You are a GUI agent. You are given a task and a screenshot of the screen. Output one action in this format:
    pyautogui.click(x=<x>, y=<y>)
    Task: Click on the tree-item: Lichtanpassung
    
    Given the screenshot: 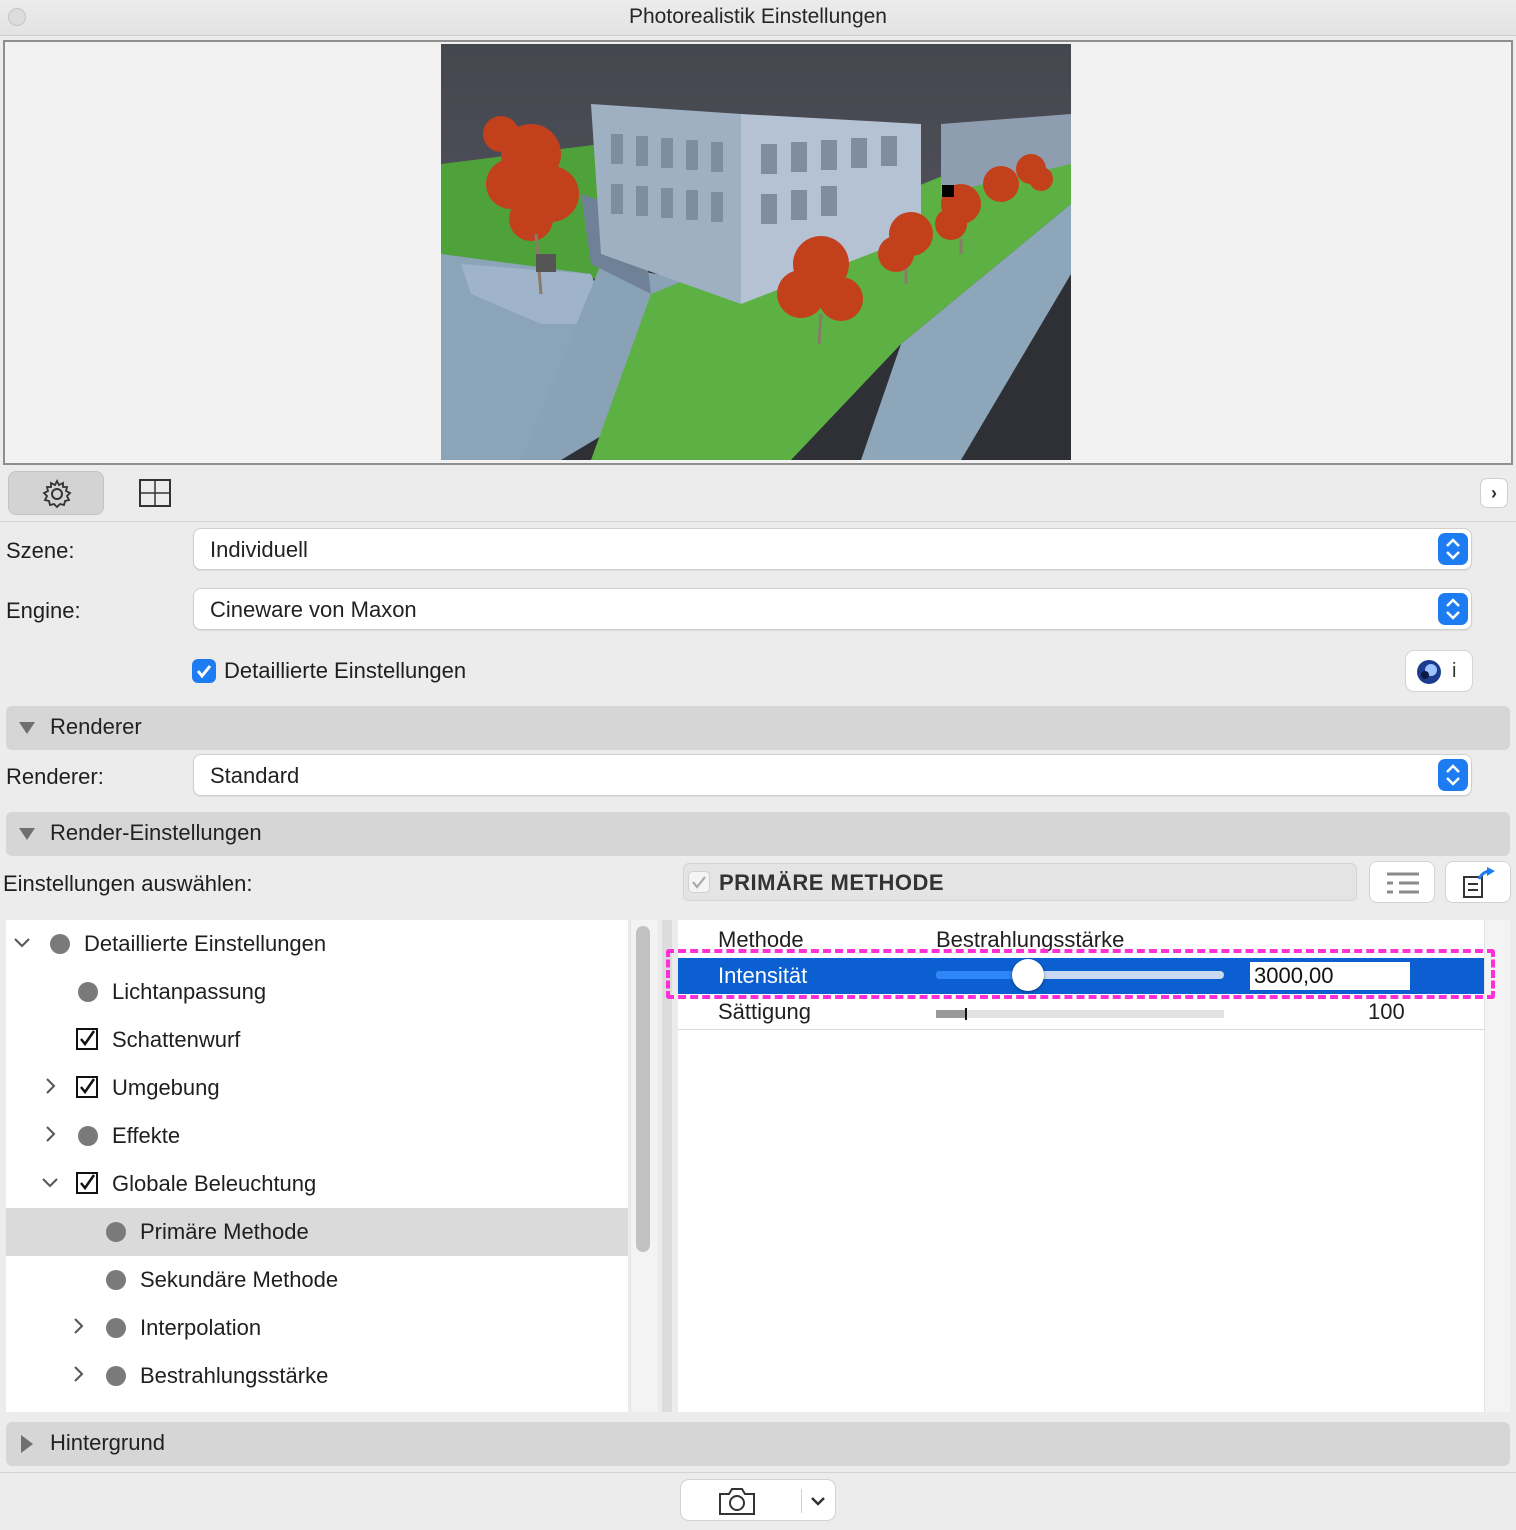 What is the action you would take?
    pyautogui.click(x=317, y=992)
    